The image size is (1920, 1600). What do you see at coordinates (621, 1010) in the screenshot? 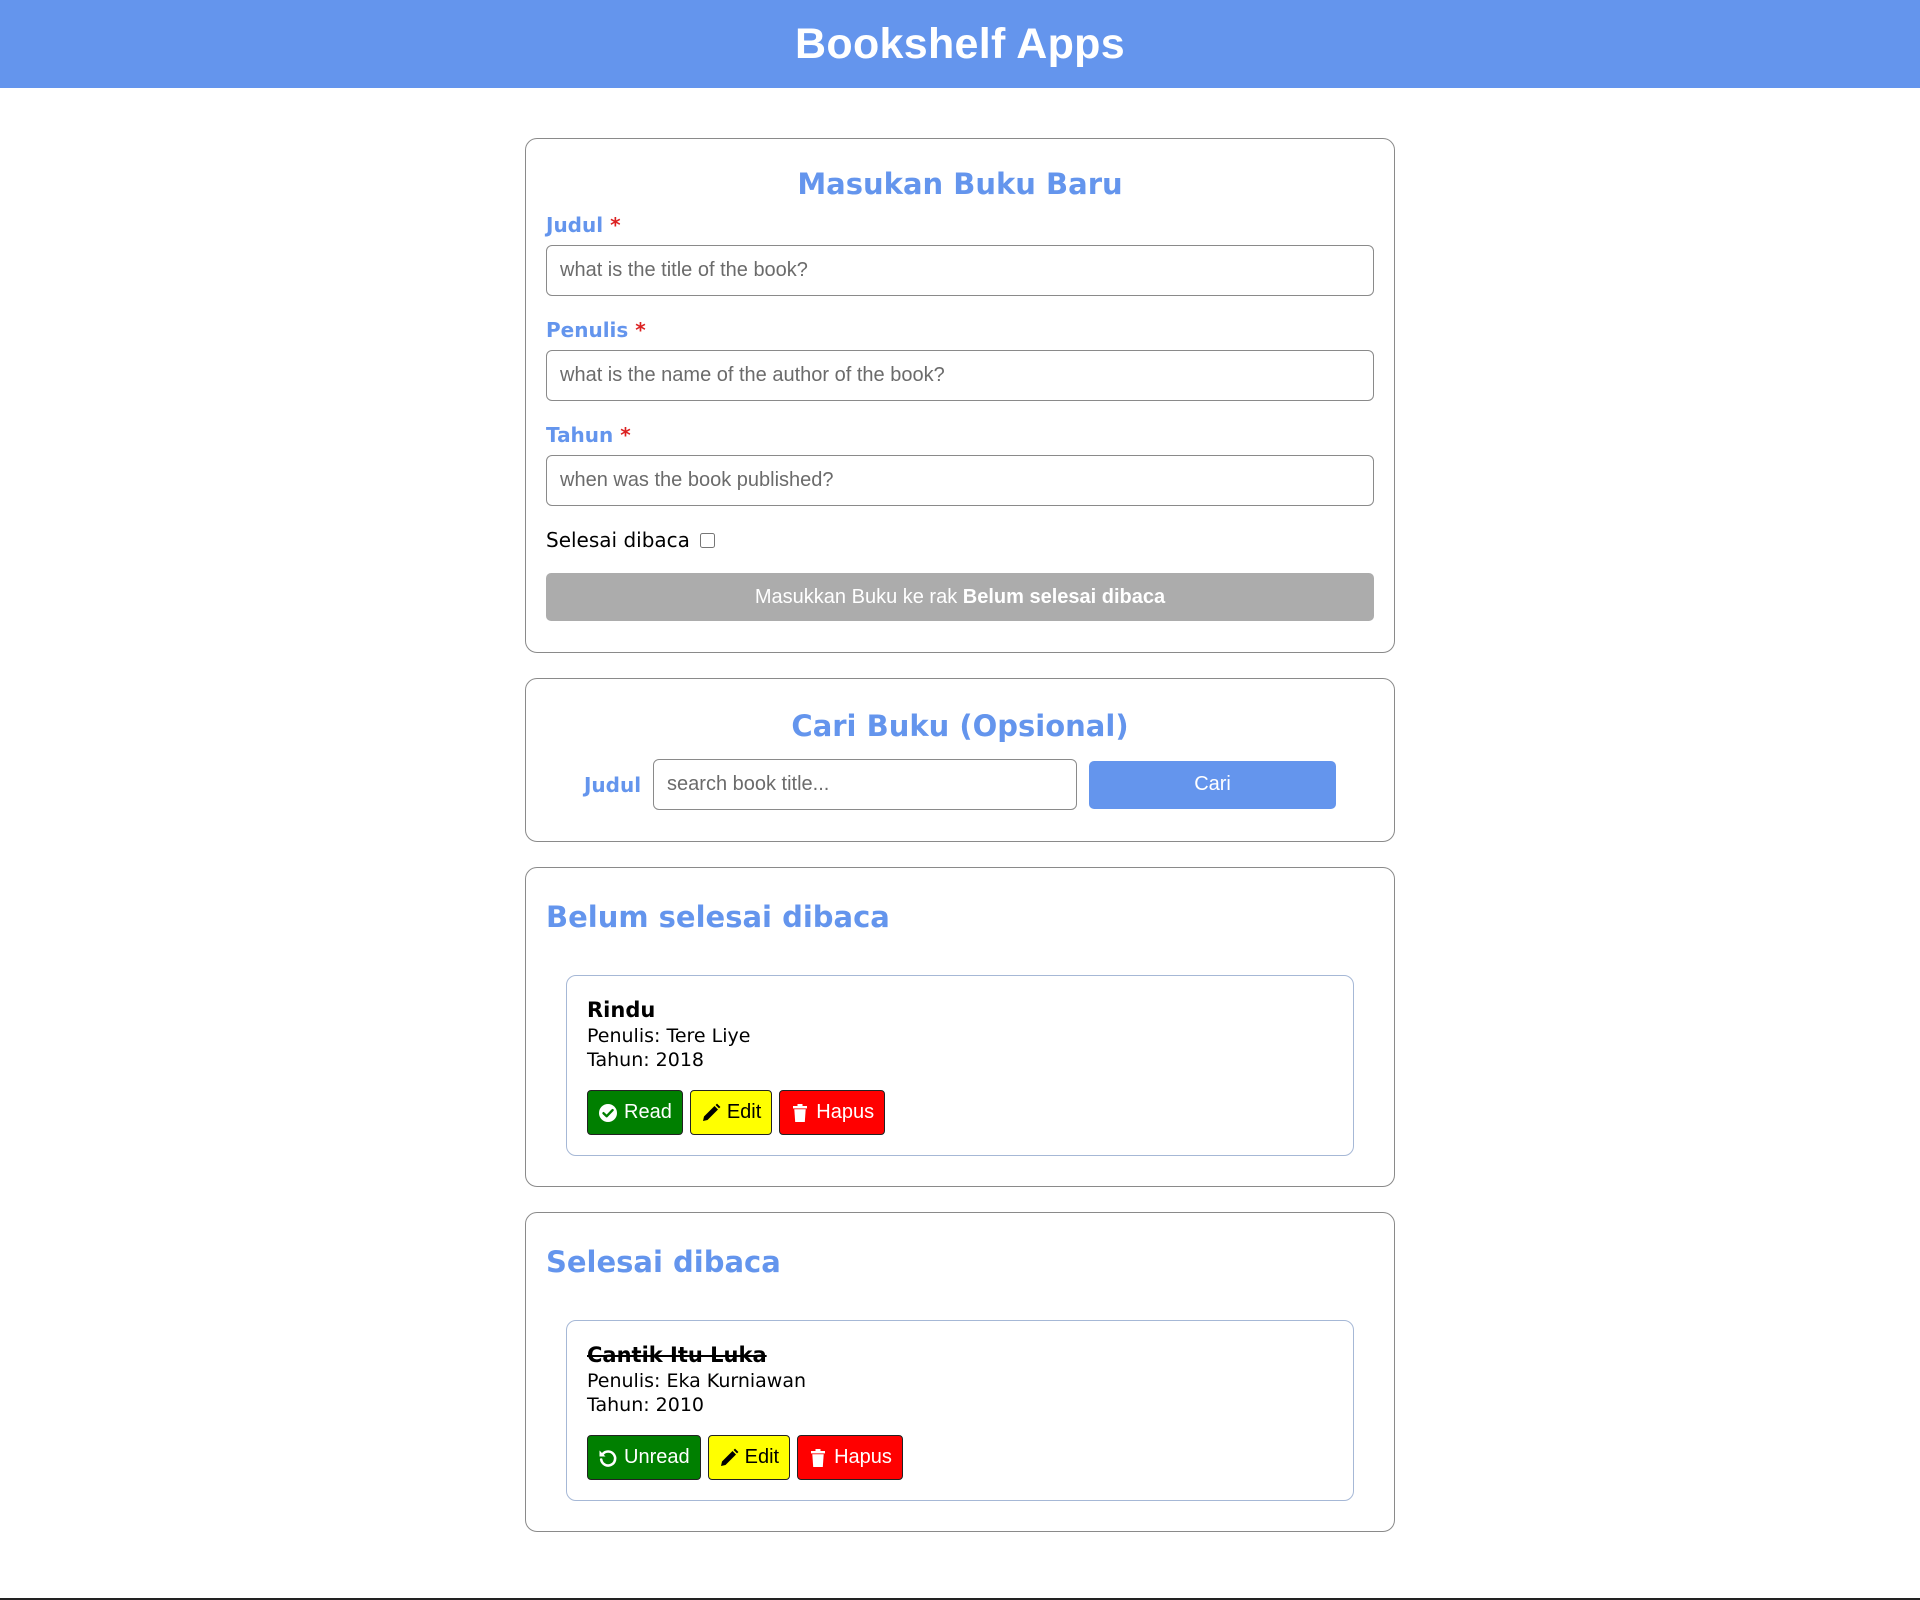
I see `book-title: Rindu` at bounding box center [621, 1010].